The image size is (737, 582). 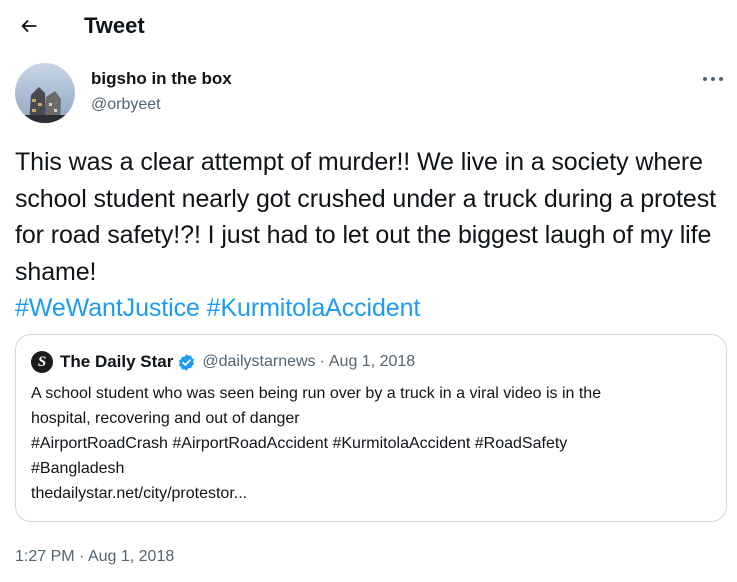 What do you see at coordinates (372, 362) in the screenshot?
I see `quote-date: Aug 1, 2018` at bounding box center [372, 362].